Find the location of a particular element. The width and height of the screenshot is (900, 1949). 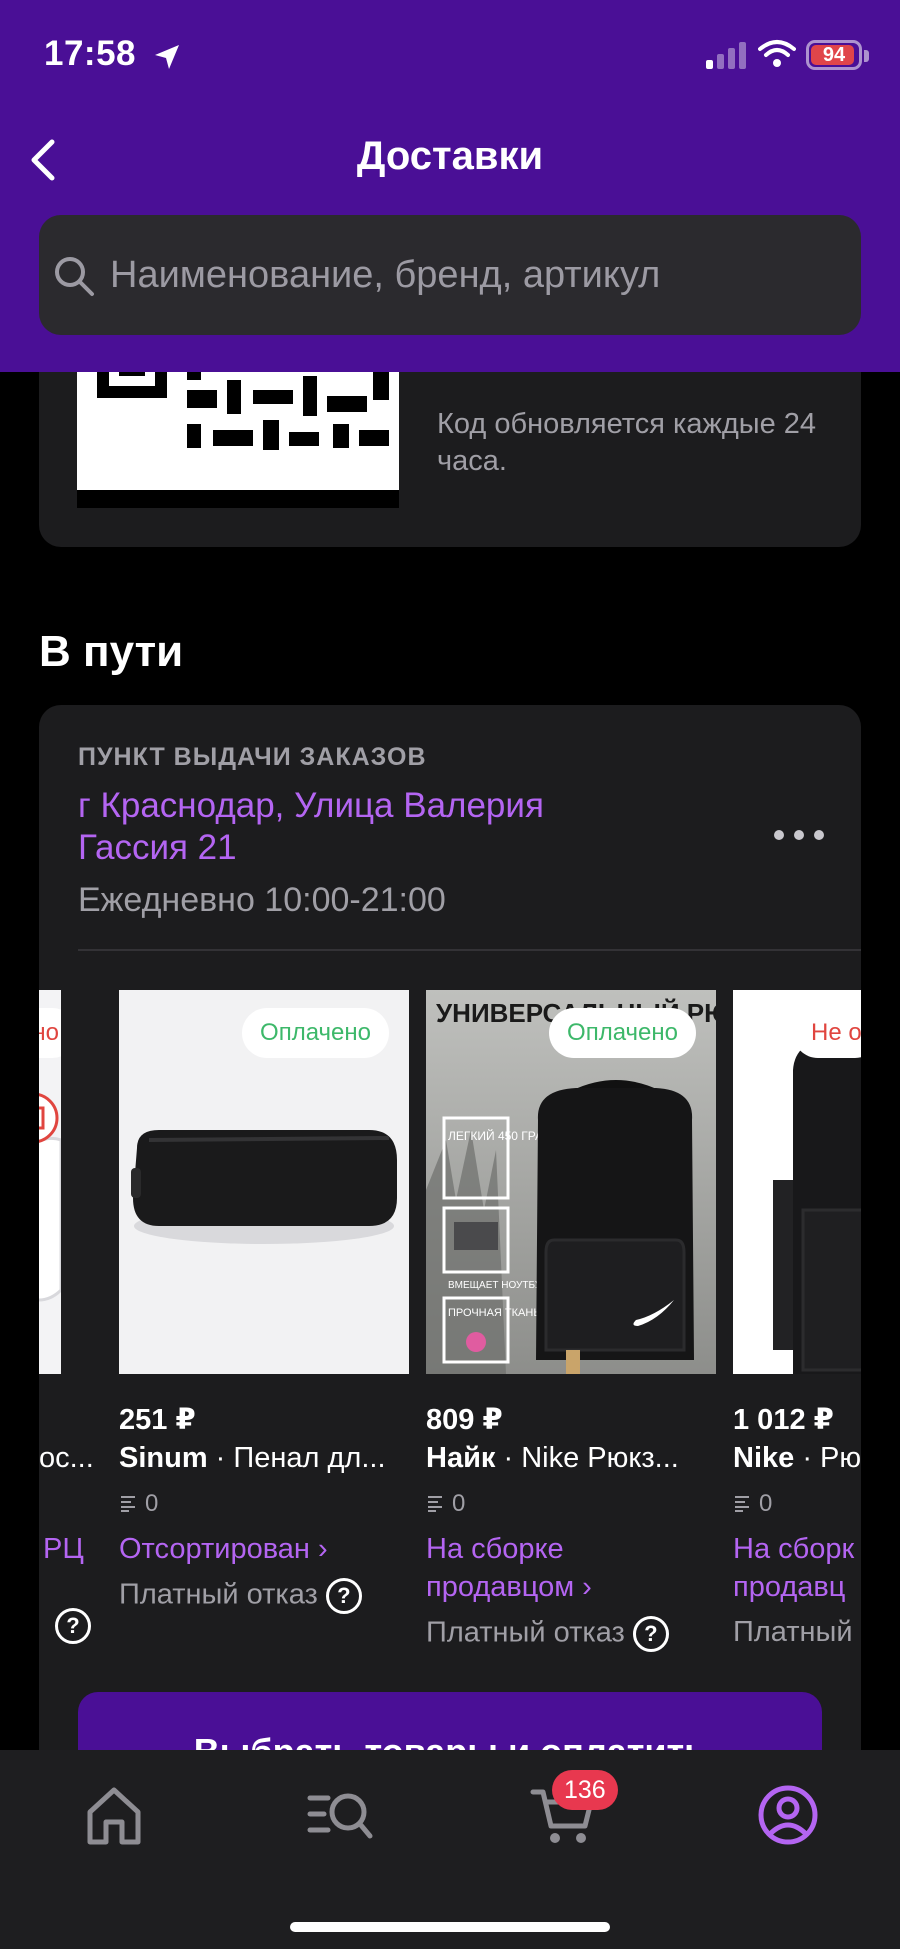

search-icon is located at coordinates (74, 276).